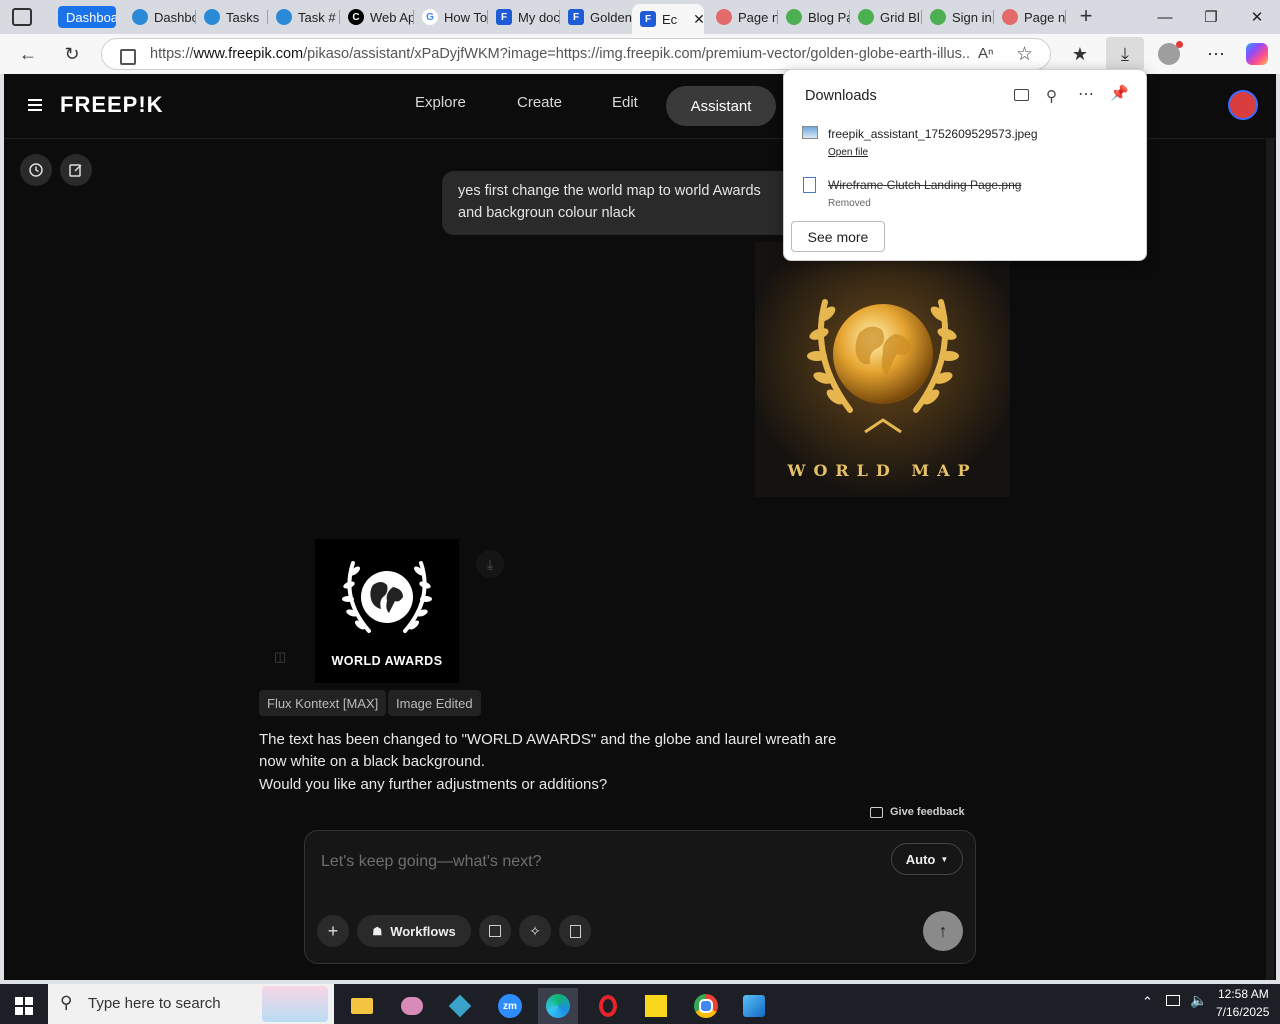  What do you see at coordinates (1080, 54) in the screenshot?
I see `favorites-icon: ★` at bounding box center [1080, 54].